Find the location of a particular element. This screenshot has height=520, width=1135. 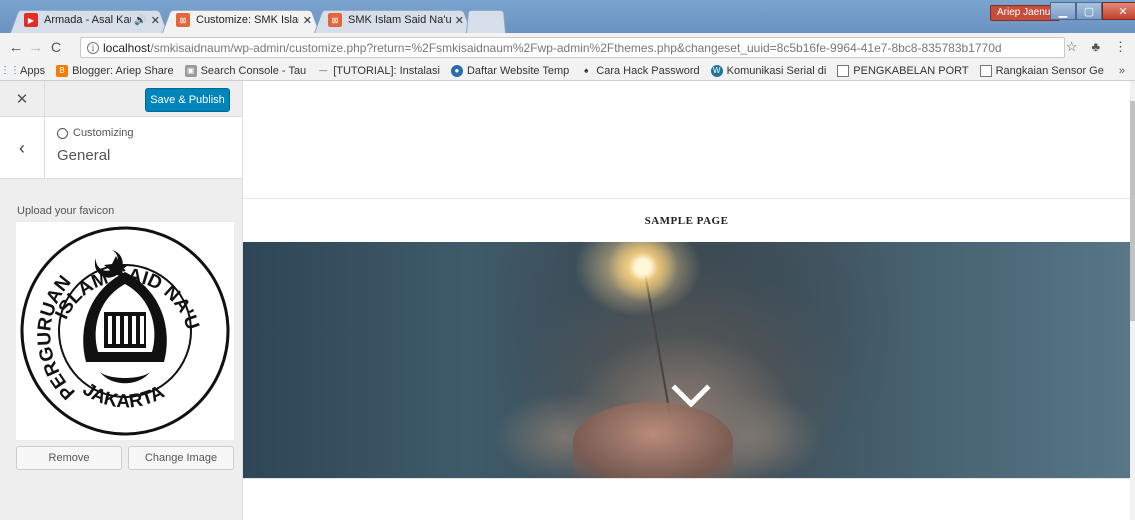

minimize-button: ▁ is located at coordinates (1063, 11).